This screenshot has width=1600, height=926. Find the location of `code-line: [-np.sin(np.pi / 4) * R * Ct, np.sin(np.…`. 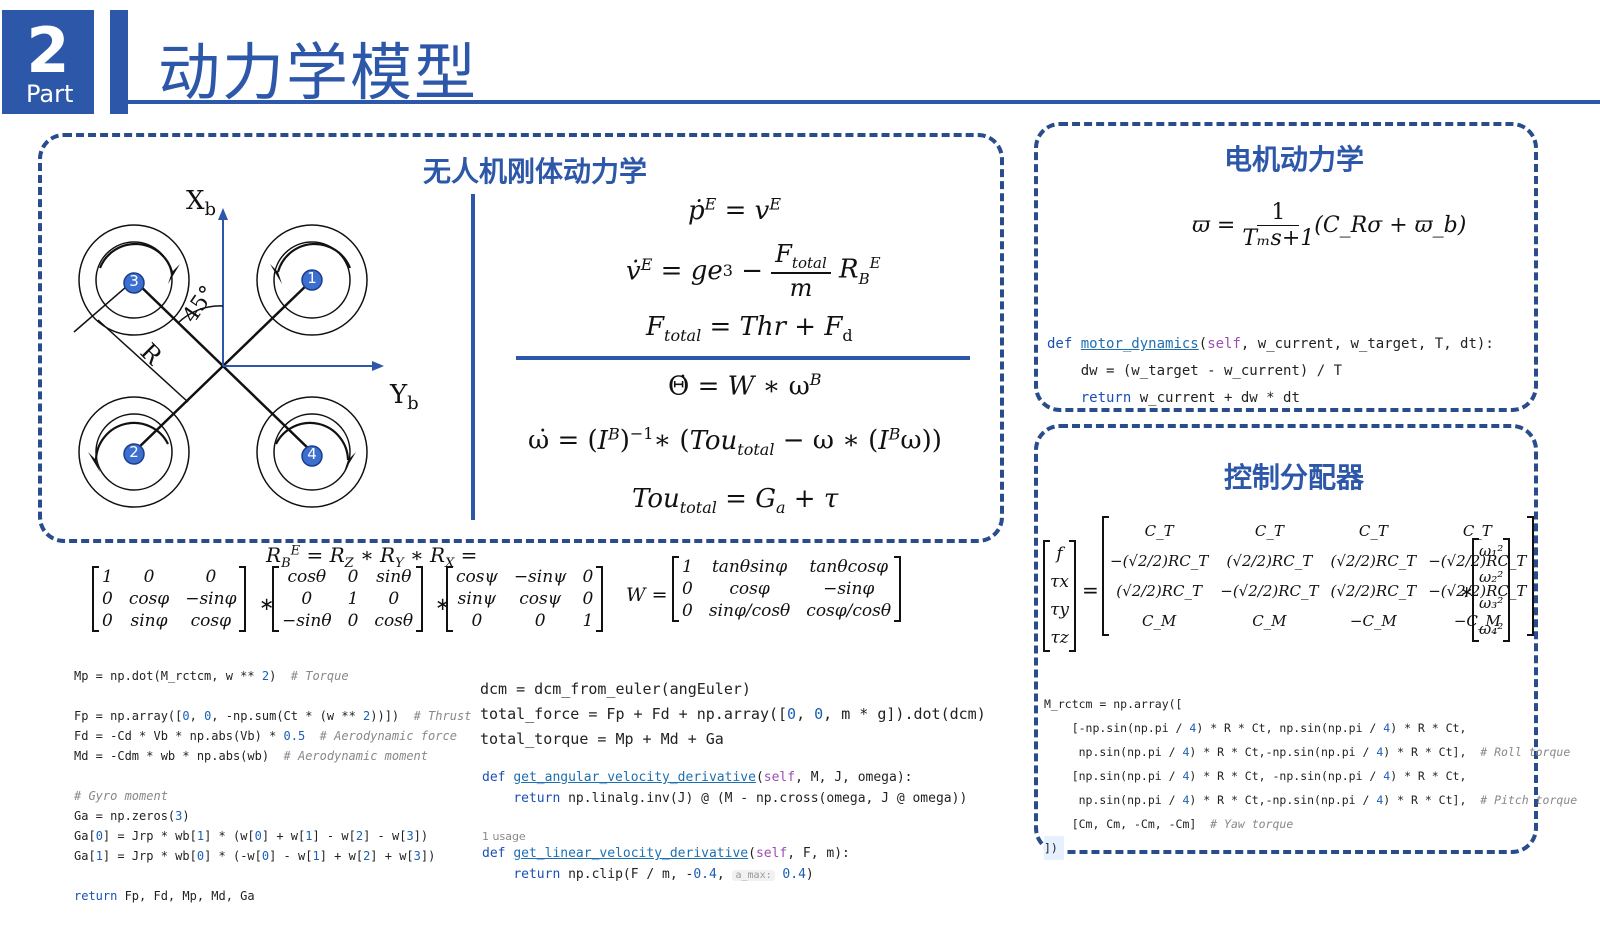

code-line: [-np.sin(np.pi / 4) * R * Ct, np.sin(np.… is located at coordinates (1255, 728).